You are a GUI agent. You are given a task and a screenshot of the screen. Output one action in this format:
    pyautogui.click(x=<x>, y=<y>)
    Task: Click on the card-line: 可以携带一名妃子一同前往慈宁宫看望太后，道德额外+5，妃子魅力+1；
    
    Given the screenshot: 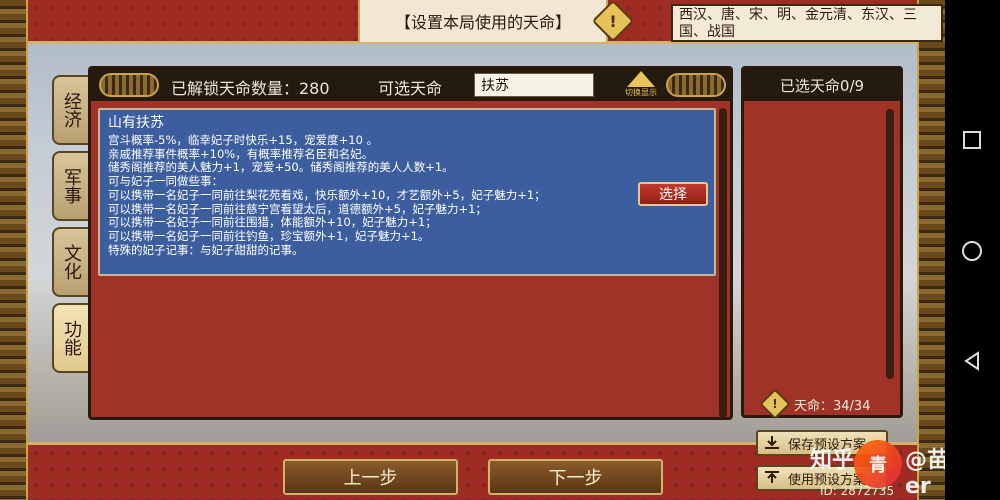 What is the action you would take?
    pyautogui.click(x=297, y=208)
    